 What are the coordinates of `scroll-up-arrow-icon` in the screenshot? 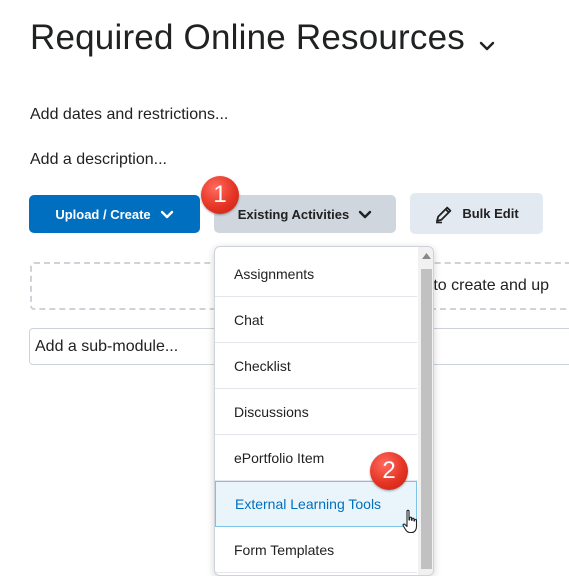 It's located at (426, 256).